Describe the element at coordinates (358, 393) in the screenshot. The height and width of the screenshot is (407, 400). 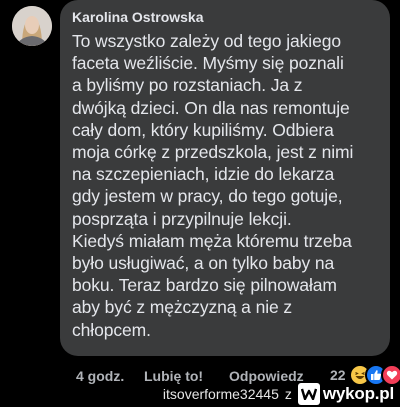
I see `watermark-site: wykop.pl` at that location.